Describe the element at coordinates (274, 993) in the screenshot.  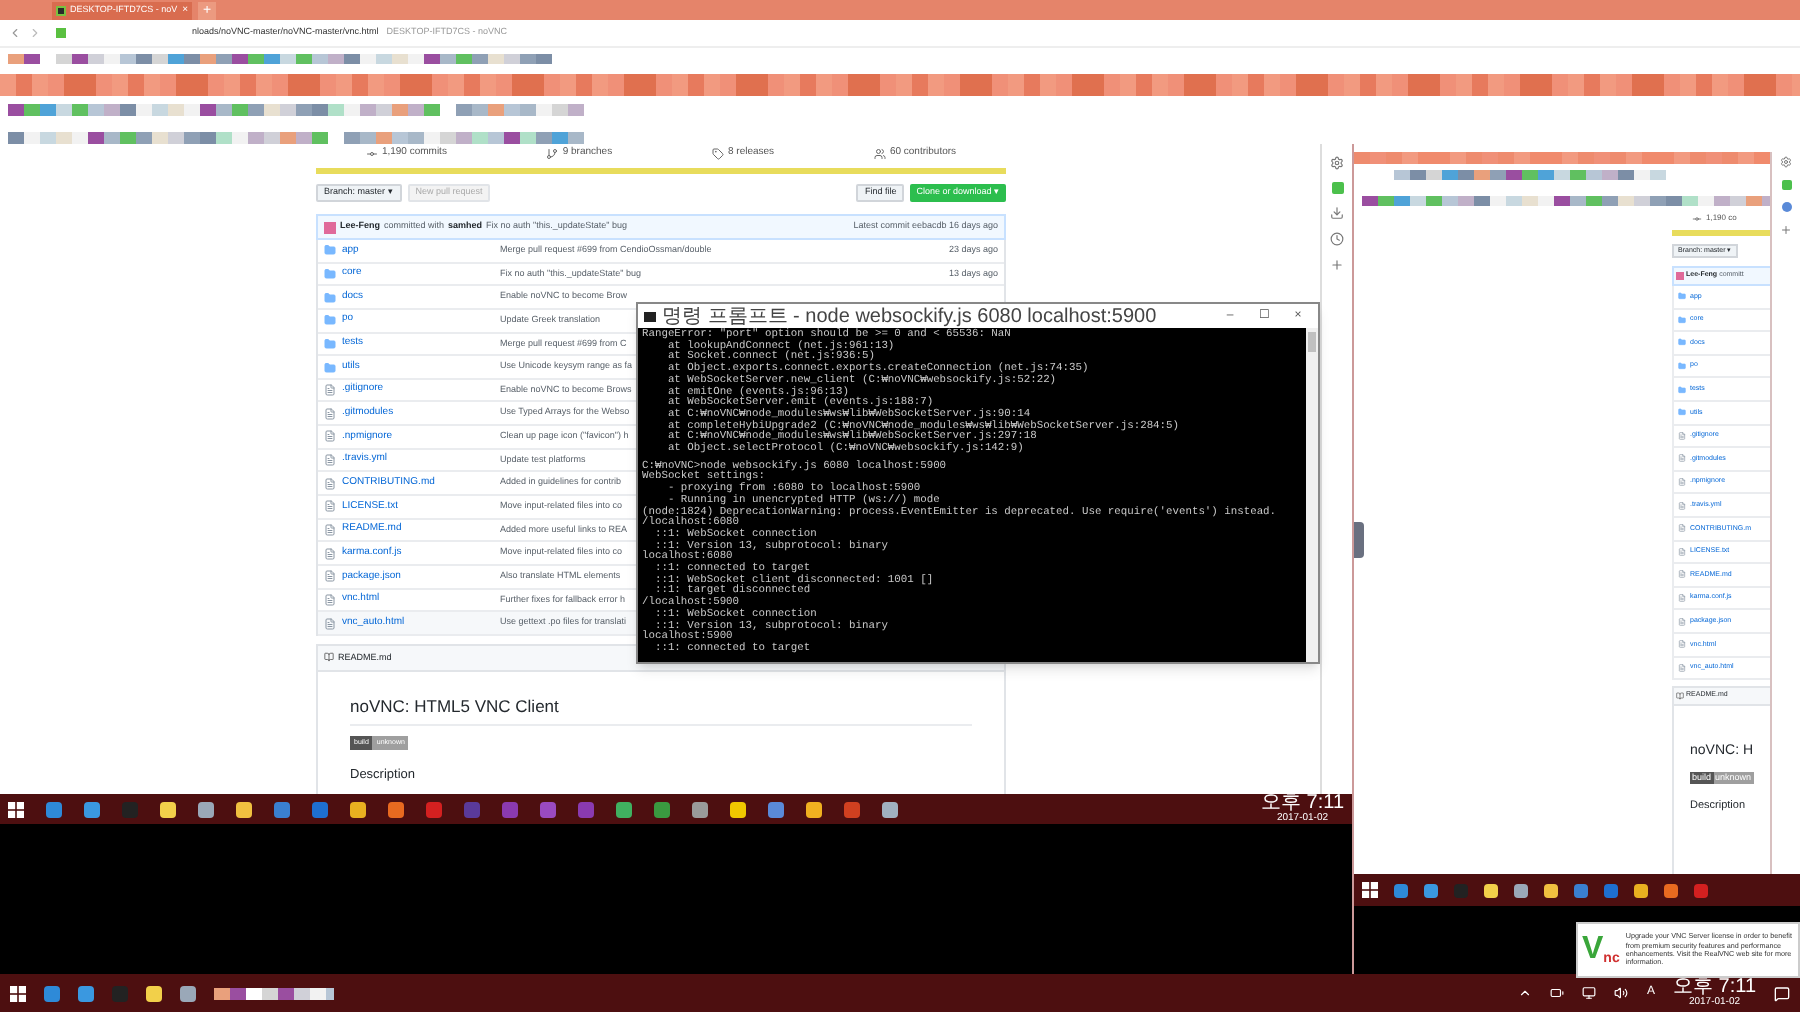
I see `pixelated-taskbar-drawing` at that location.